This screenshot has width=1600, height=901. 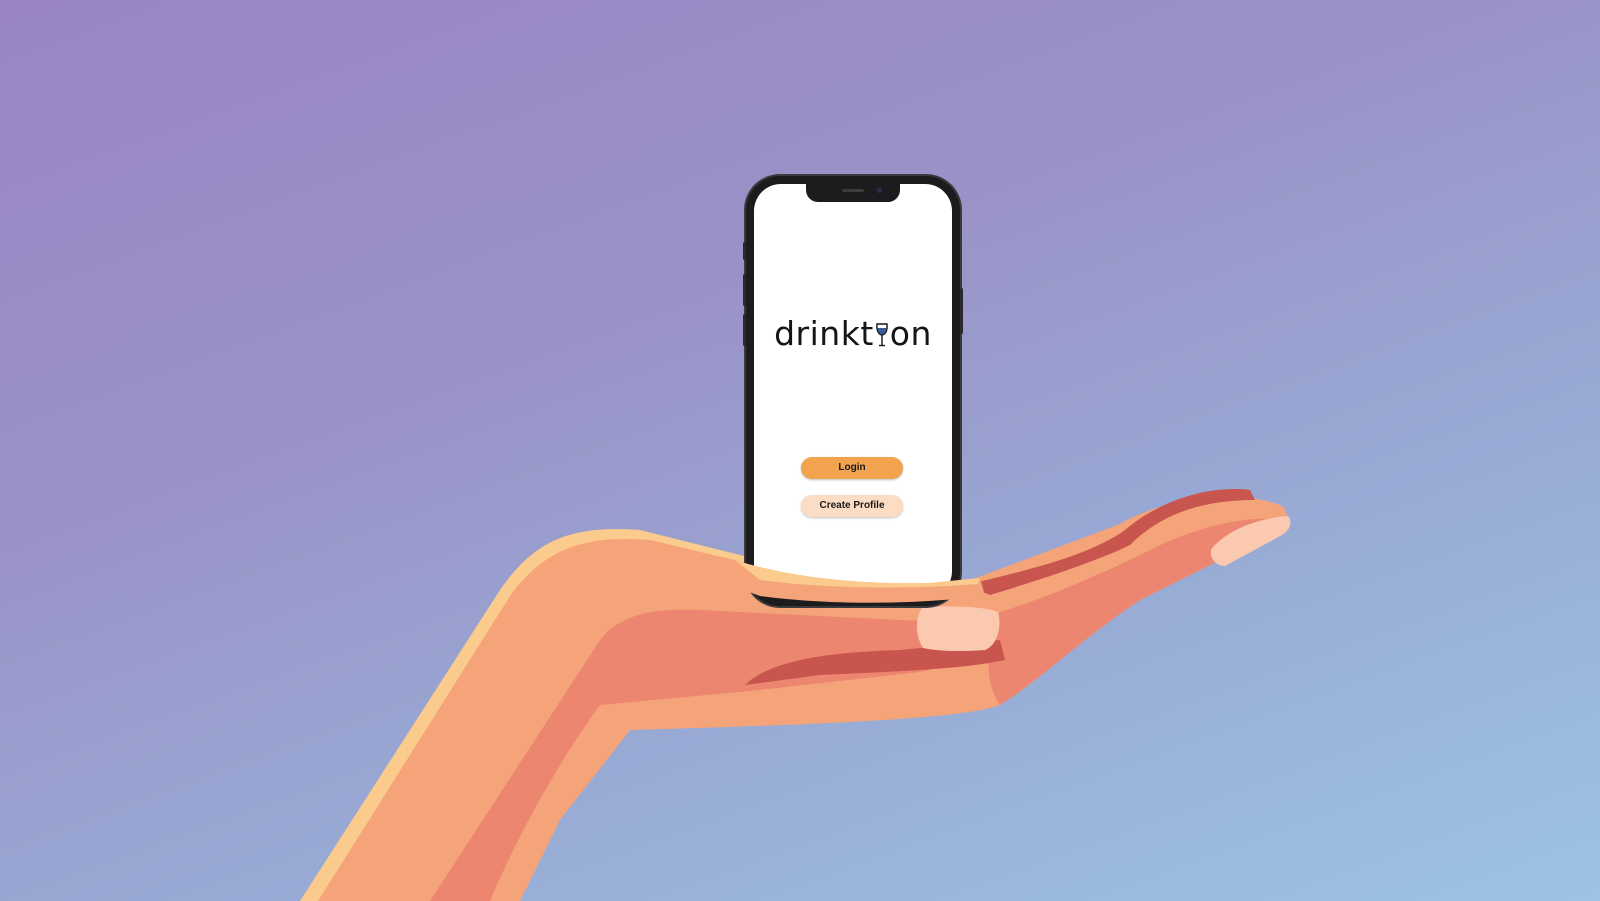 What do you see at coordinates (857, 581) in the screenshot?
I see `hand-front-overlay` at bounding box center [857, 581].